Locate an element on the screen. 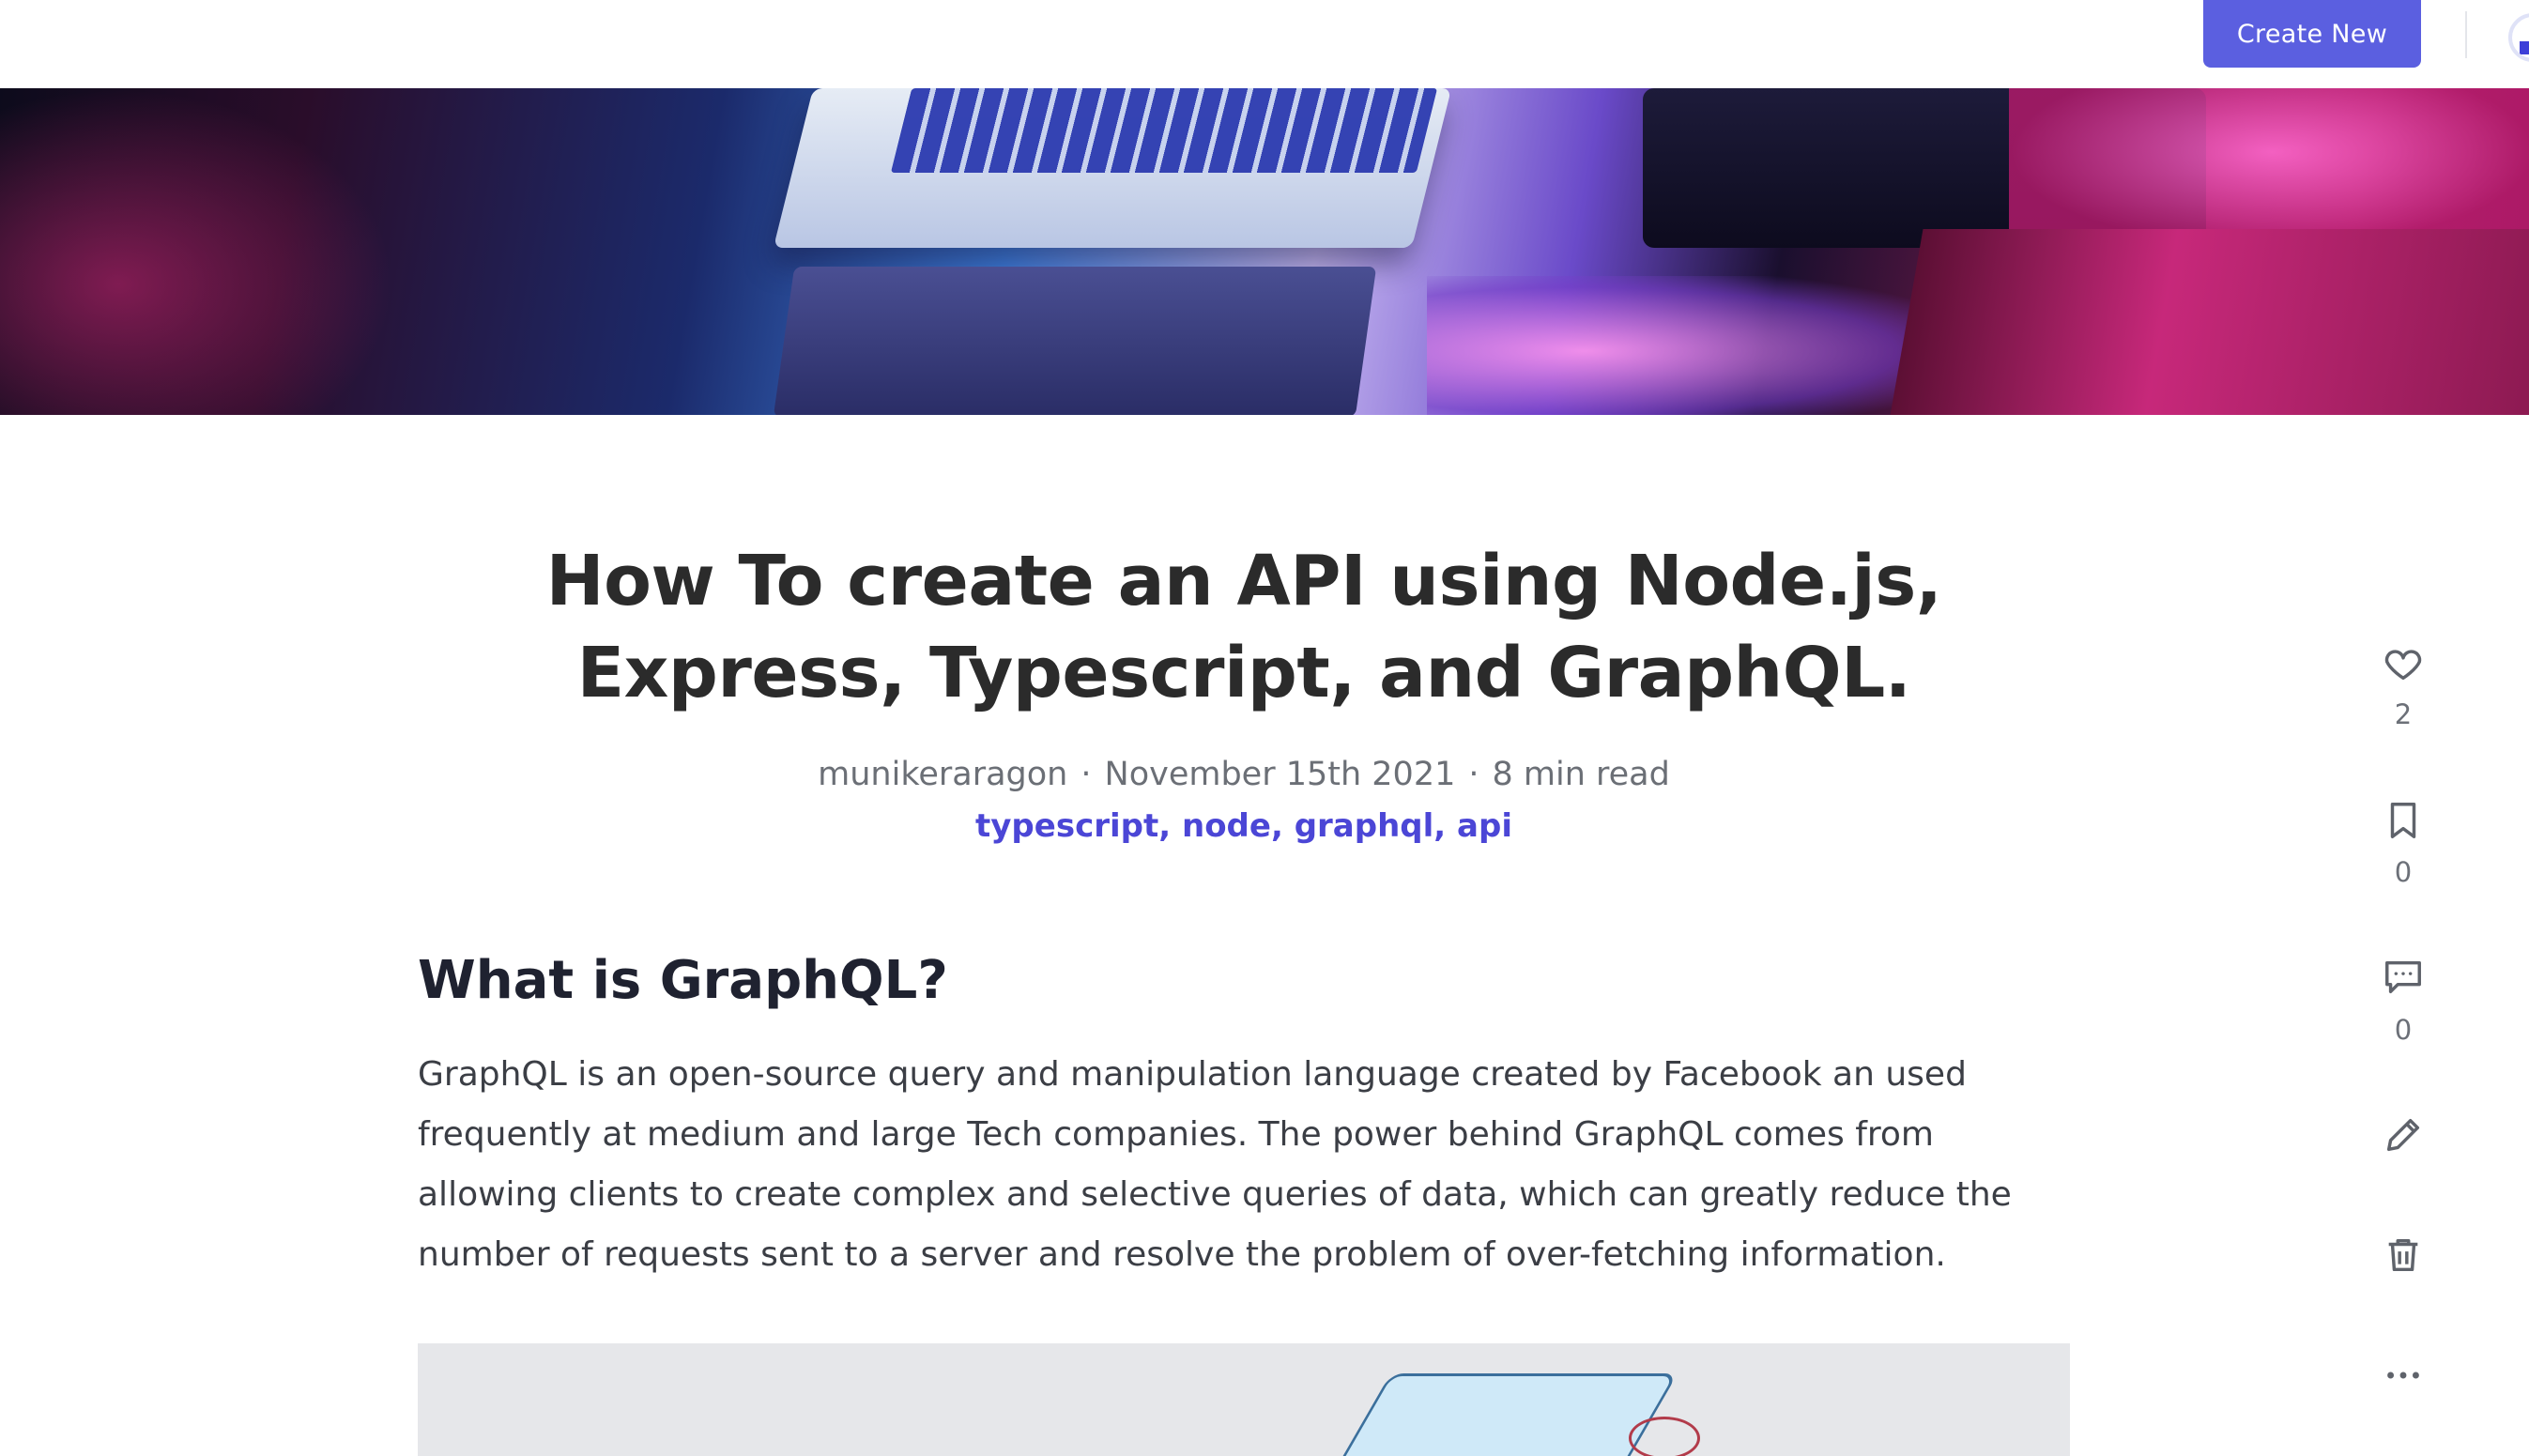 The image size is (2529, 1456). read-time: 8 min read is located at coordinates (1581, 774).